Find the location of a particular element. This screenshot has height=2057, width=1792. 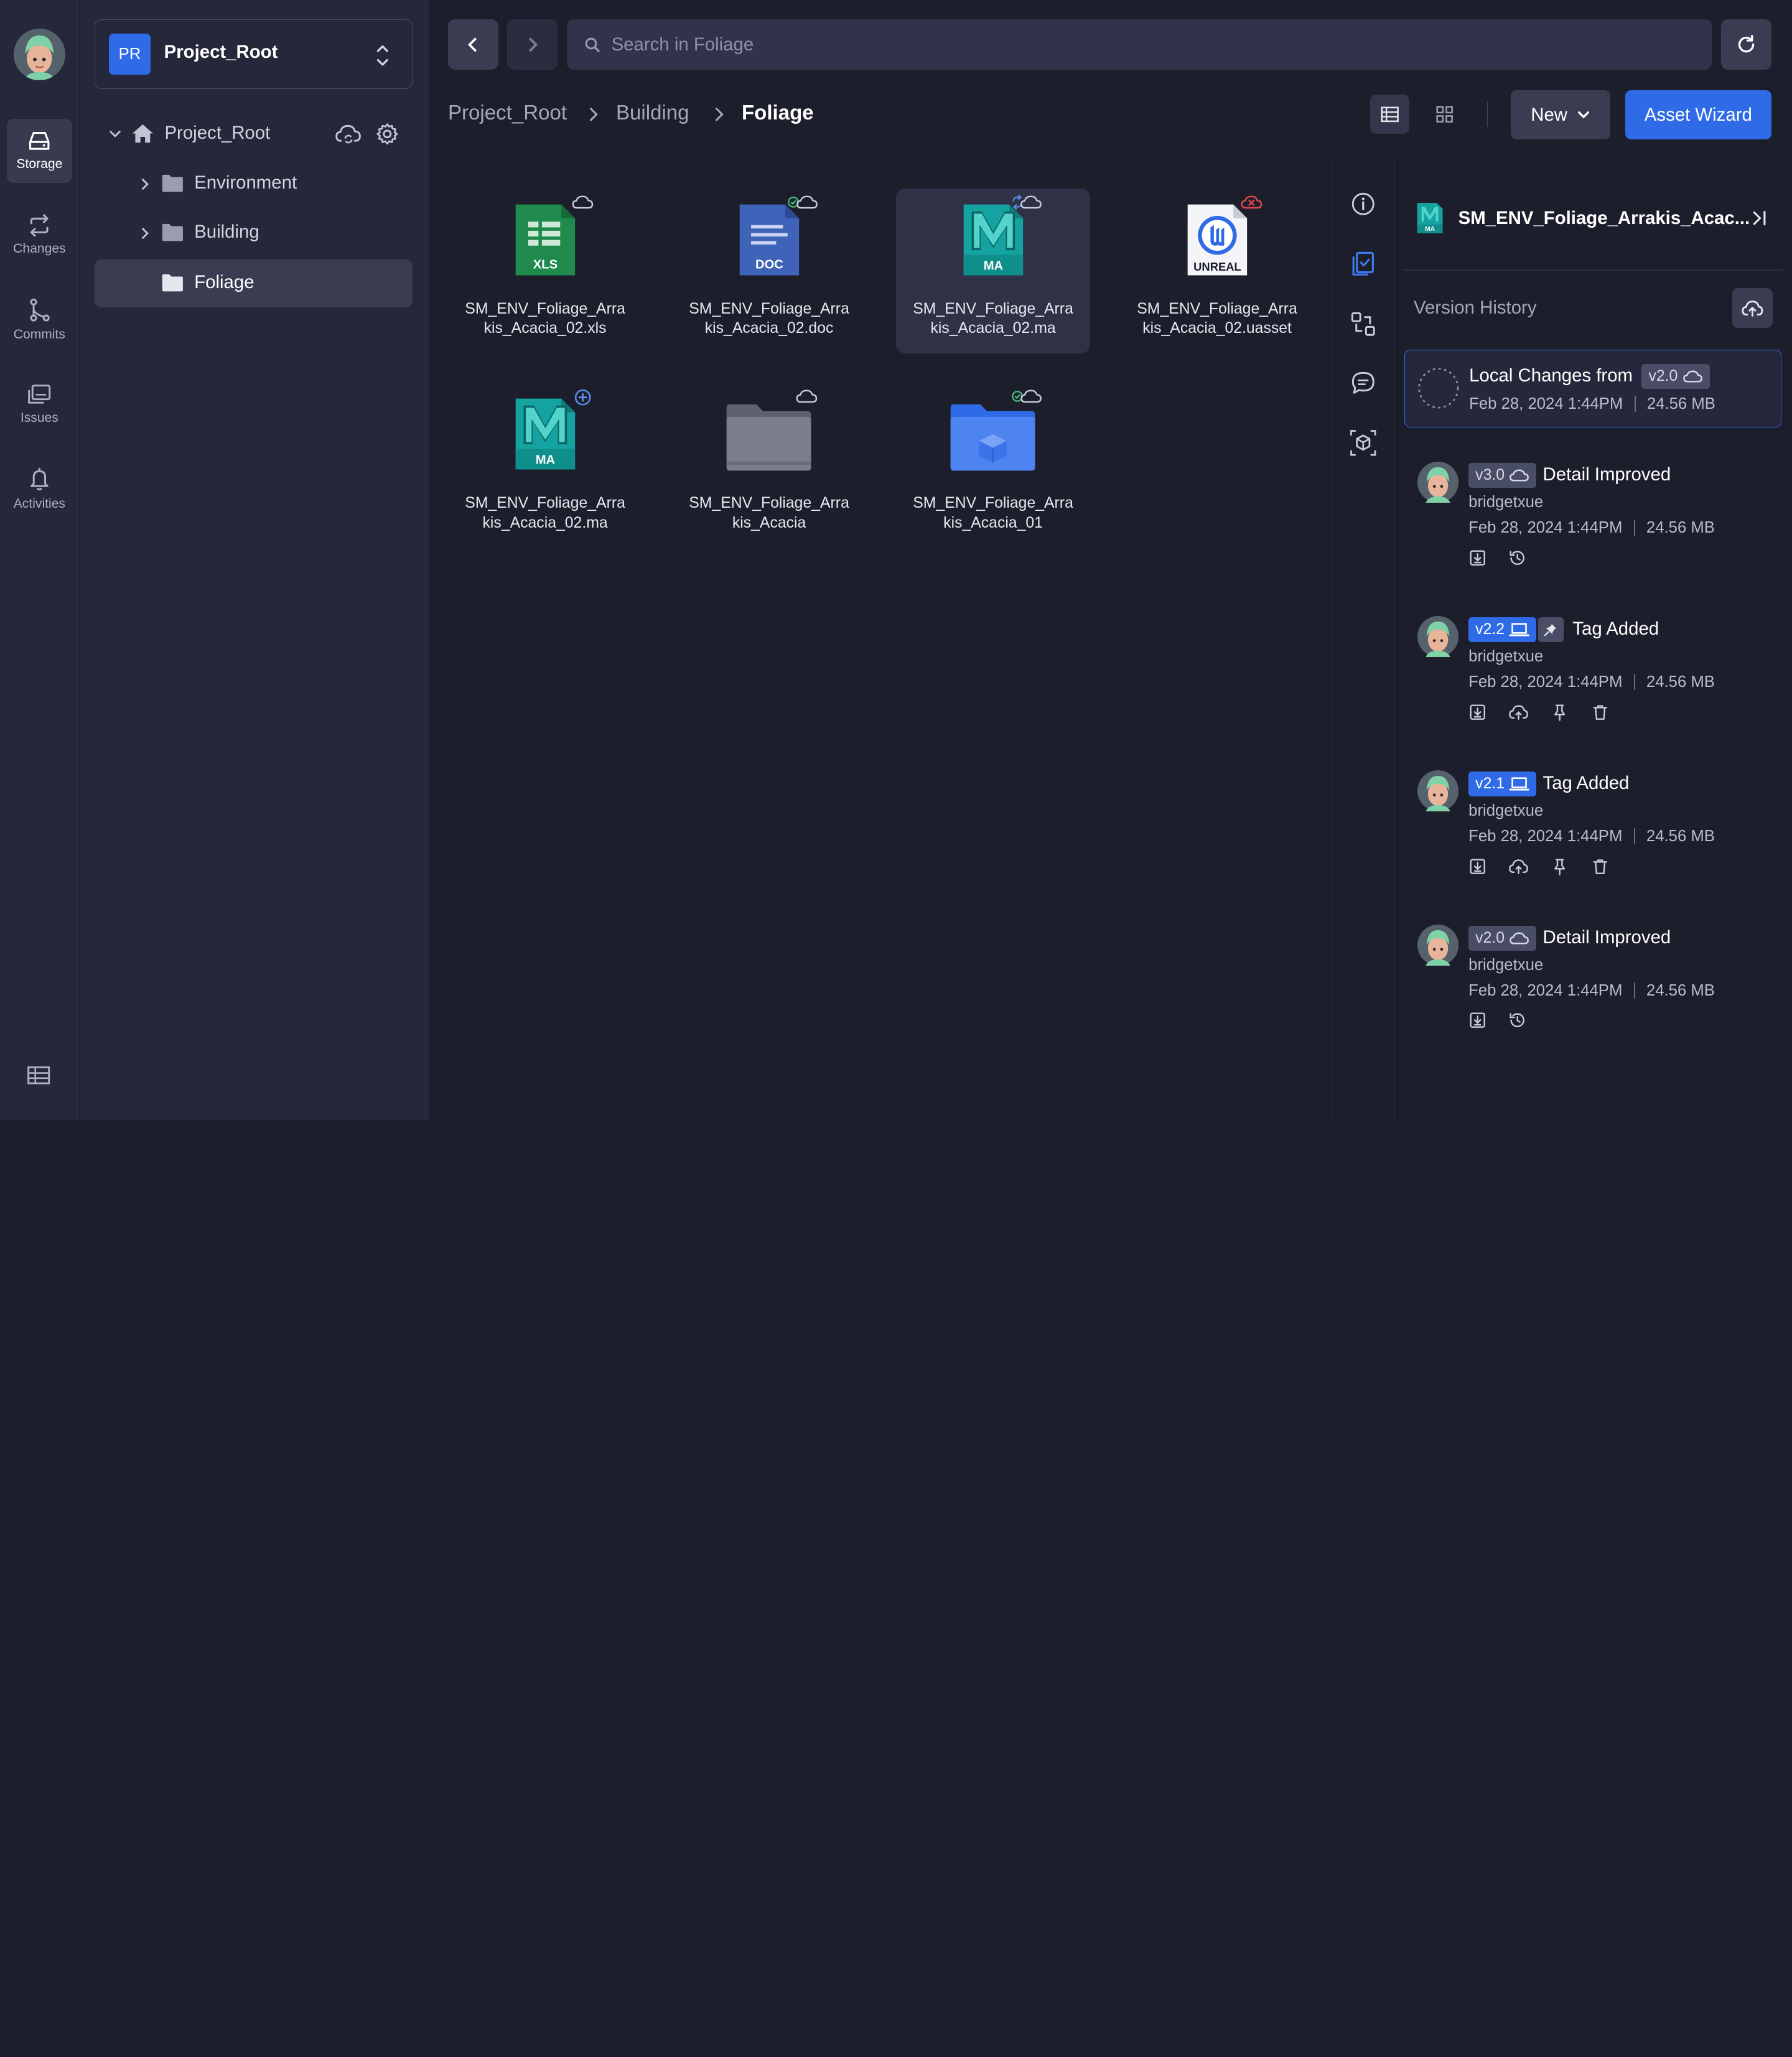

chevron-down-icon is located at coordinates (115, 133).